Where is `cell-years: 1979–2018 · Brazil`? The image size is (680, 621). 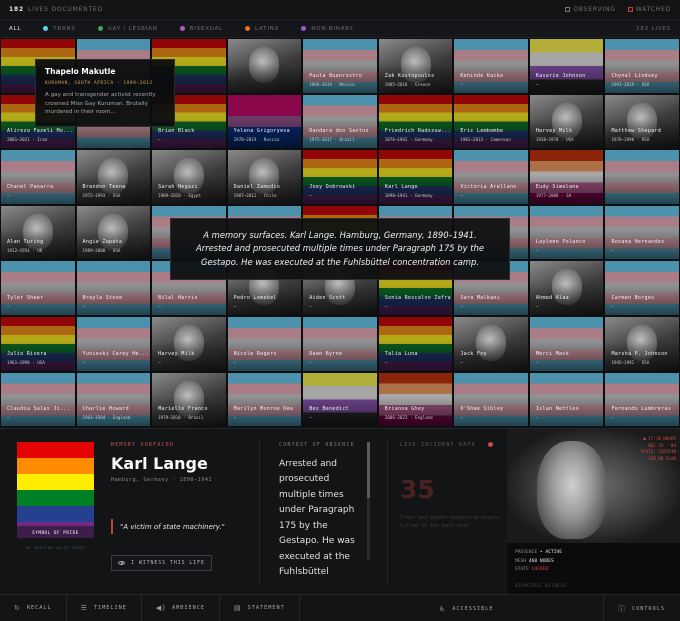 cell-years: 1979–2018 · Brazil is located at coordinates (181, 418).